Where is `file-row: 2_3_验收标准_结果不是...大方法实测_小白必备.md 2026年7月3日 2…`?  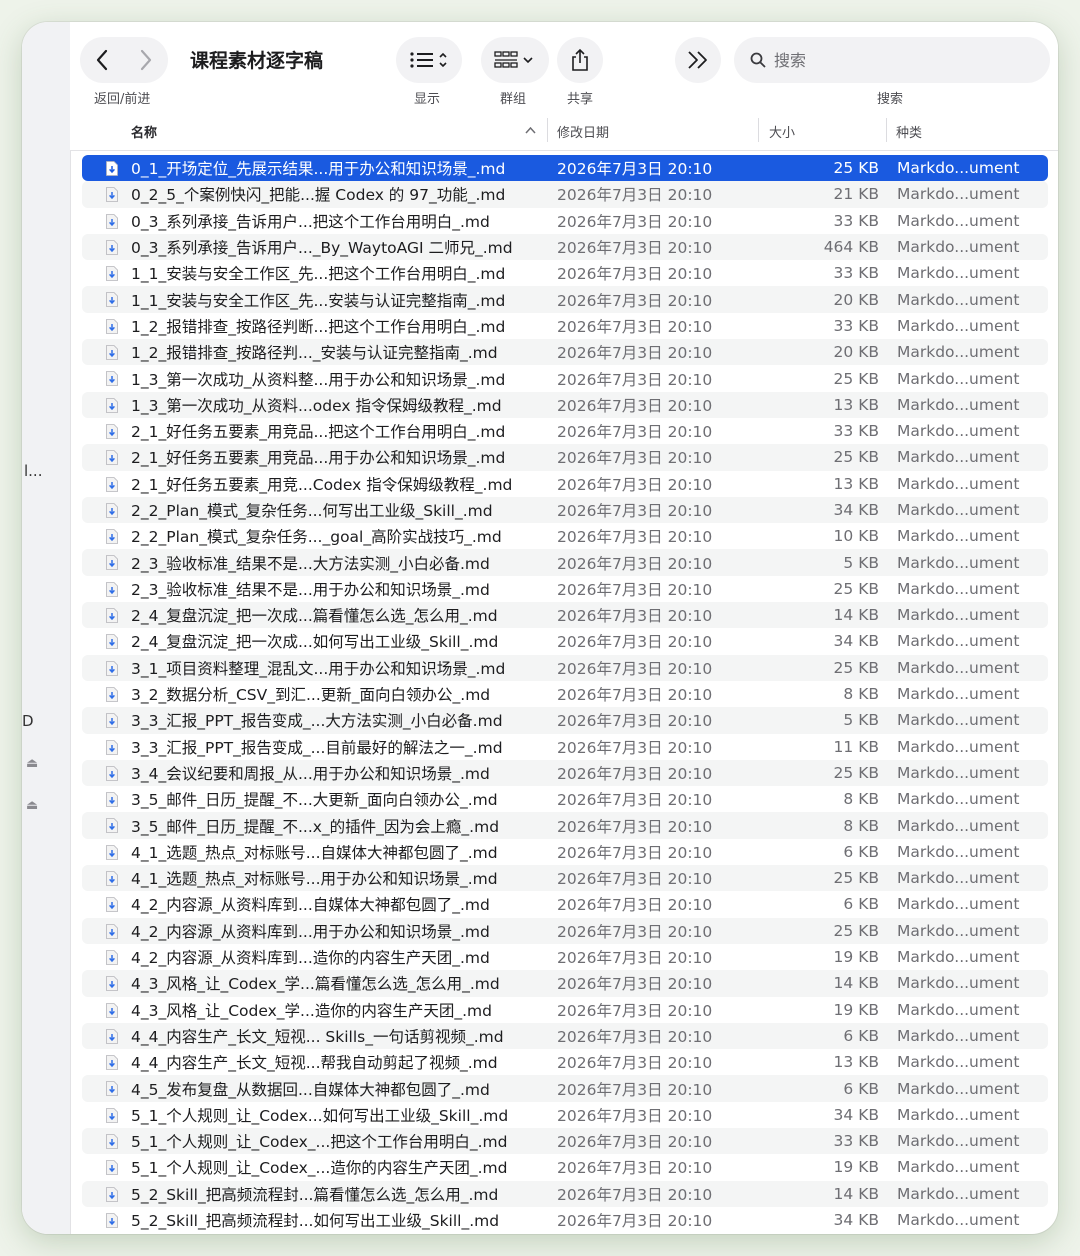 file-row: 2_3_验收标准_结果不是...大方法实测_小白必备.md 2026年7月3日 2… is located at coordinates (565, 562).